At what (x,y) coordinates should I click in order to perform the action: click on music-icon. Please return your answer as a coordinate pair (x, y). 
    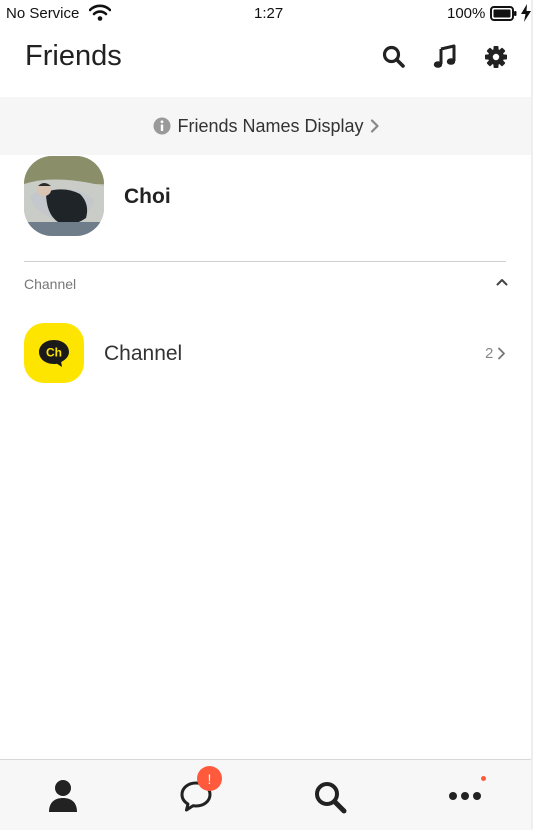
    Looking at the image, I should click on (445, 57).